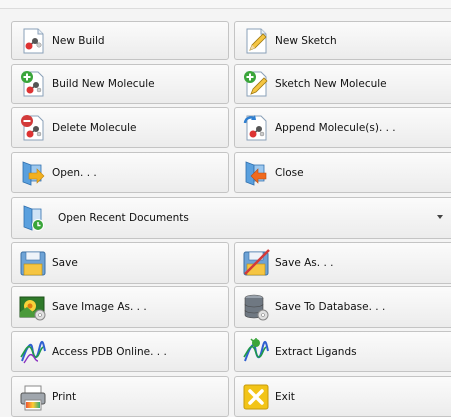  Describe the element at coordinates (94, 127) in the screenshot. I see `delete-molecule-label: Delete Molecule` at that location.